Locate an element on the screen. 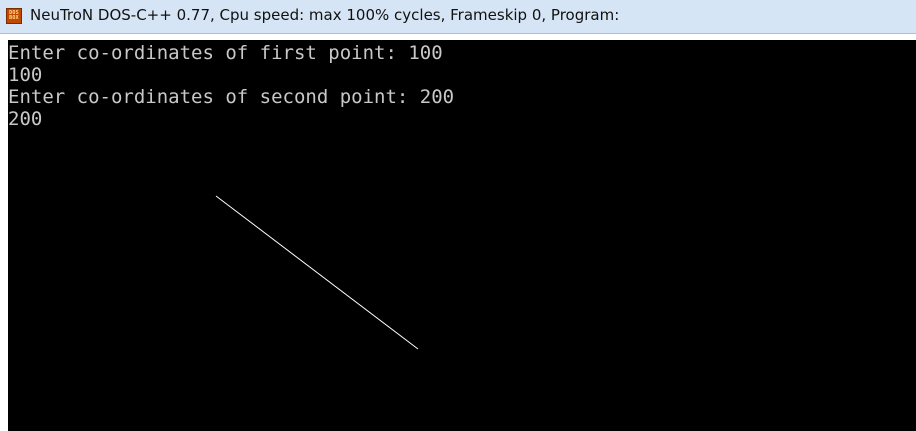  icon-text-bottom: BOX is located at coordinates (14, 18).